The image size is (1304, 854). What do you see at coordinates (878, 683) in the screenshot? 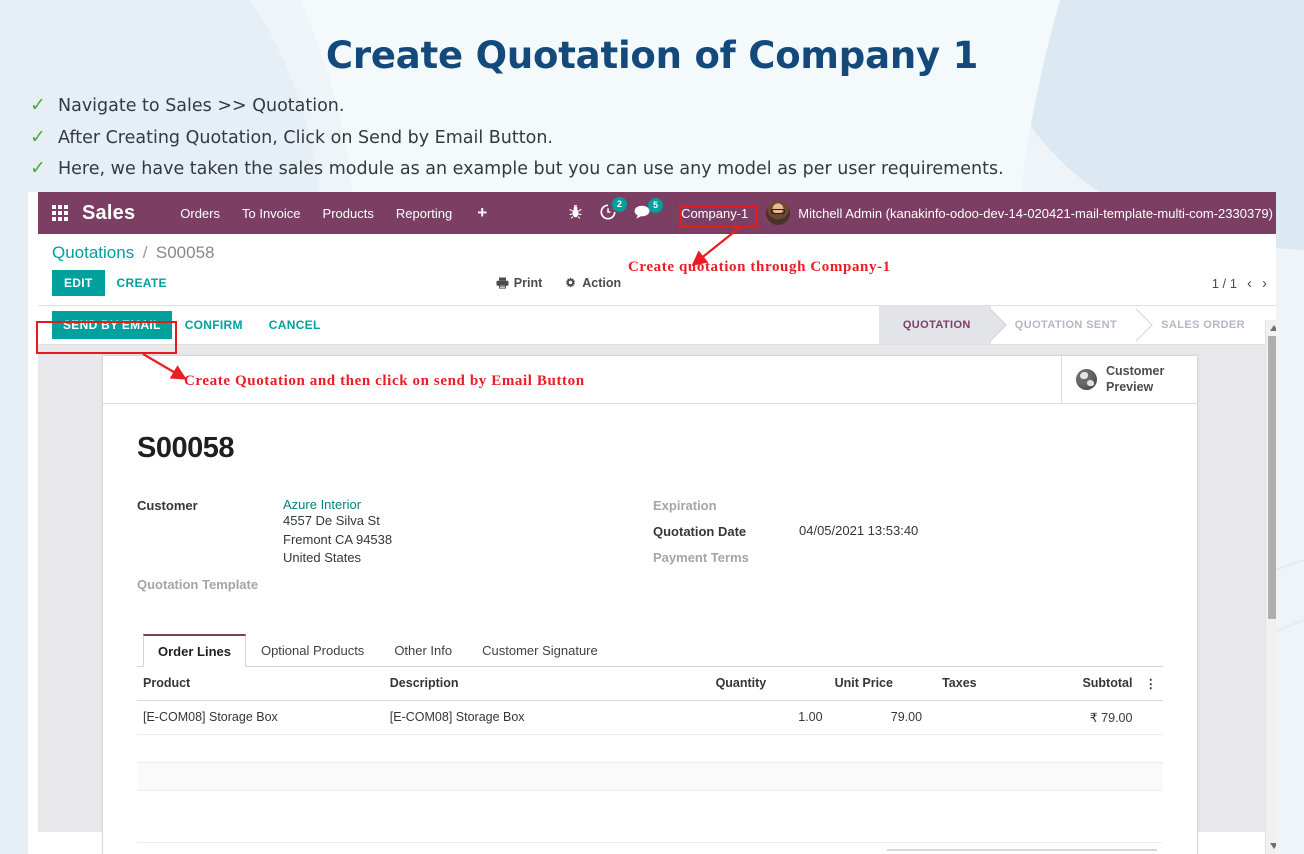
I see `col-unit-price: Unit Price` at bounding box center [878, 683].